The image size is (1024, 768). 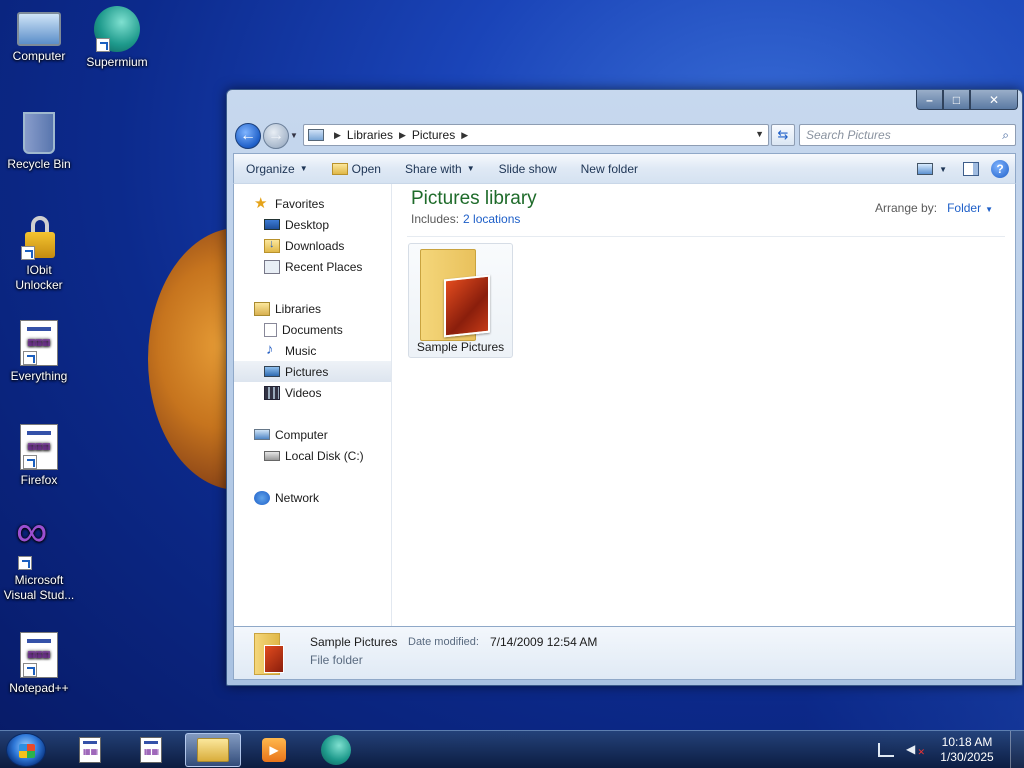 I want to click on organize-button: Organize ▼, so click(x=277, y=169).